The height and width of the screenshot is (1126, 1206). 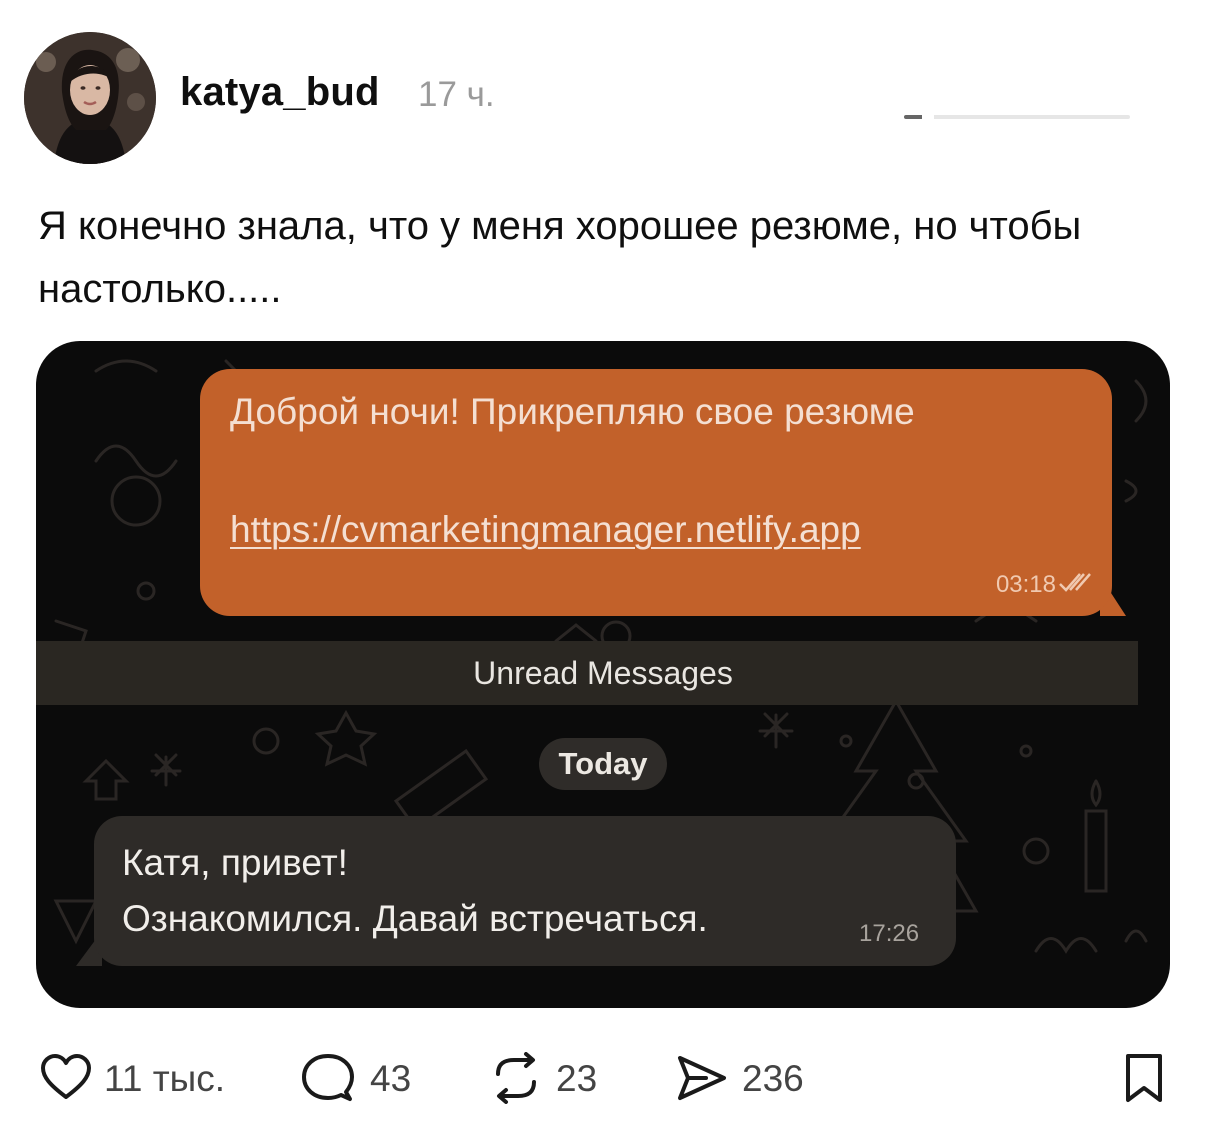 I want to click on unread-messages-label: Unread Messages, so click(x=603, y=673).